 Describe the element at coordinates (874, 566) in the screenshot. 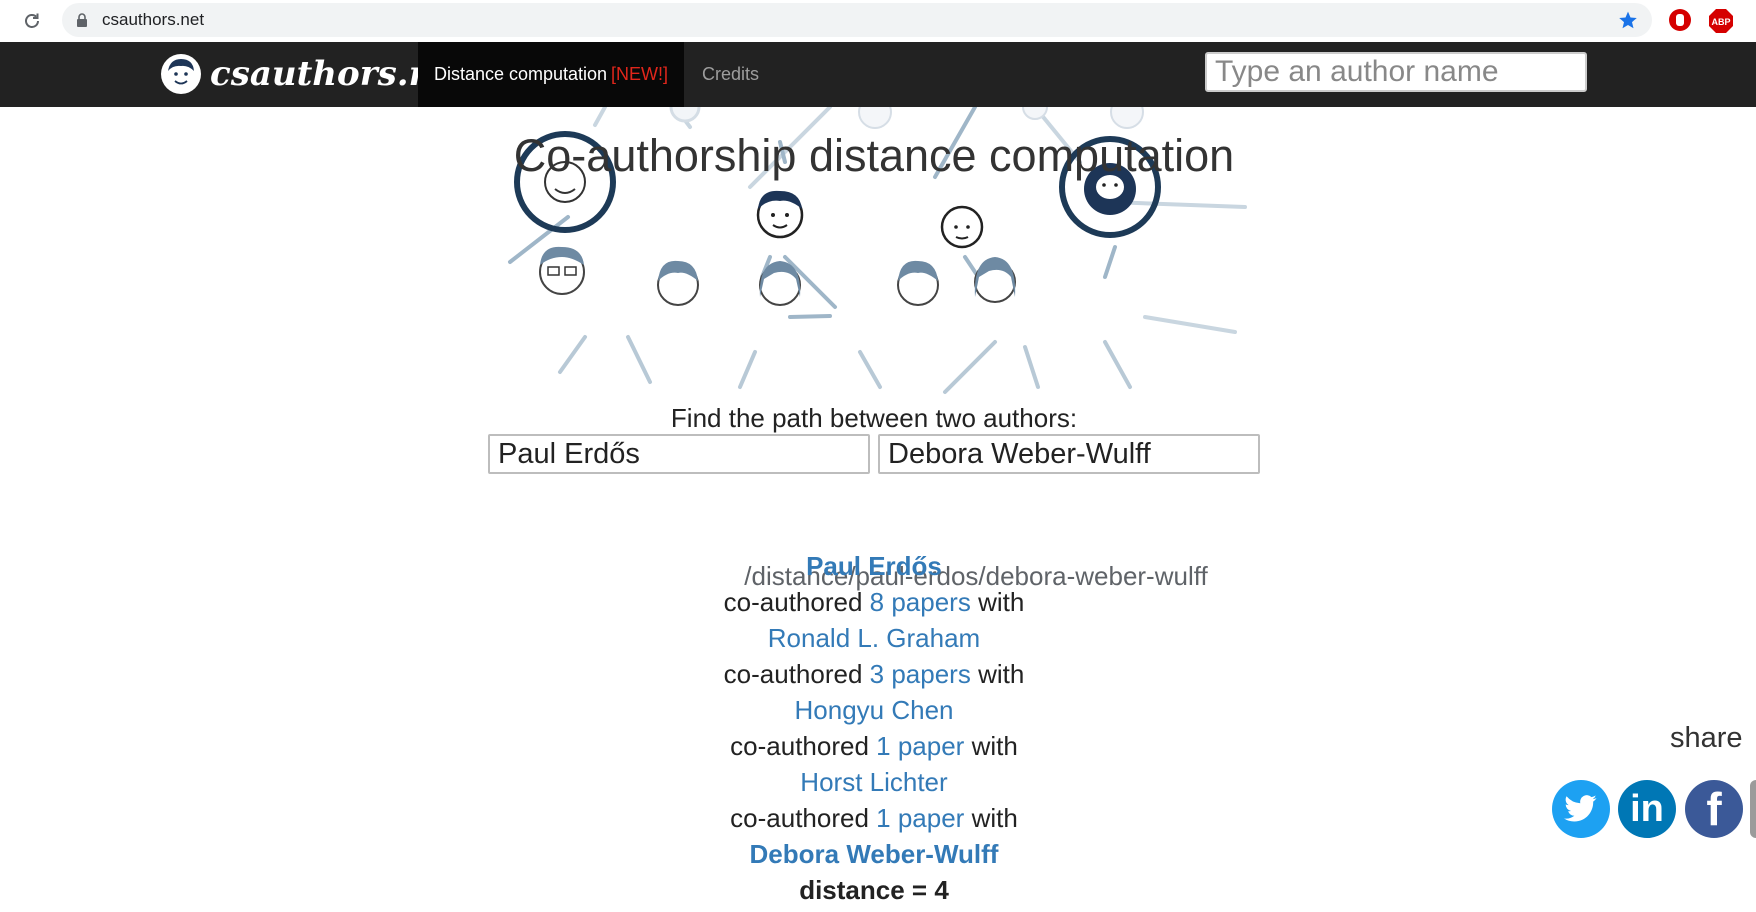

I see `path-start-author: Paul Erdős` at that location.